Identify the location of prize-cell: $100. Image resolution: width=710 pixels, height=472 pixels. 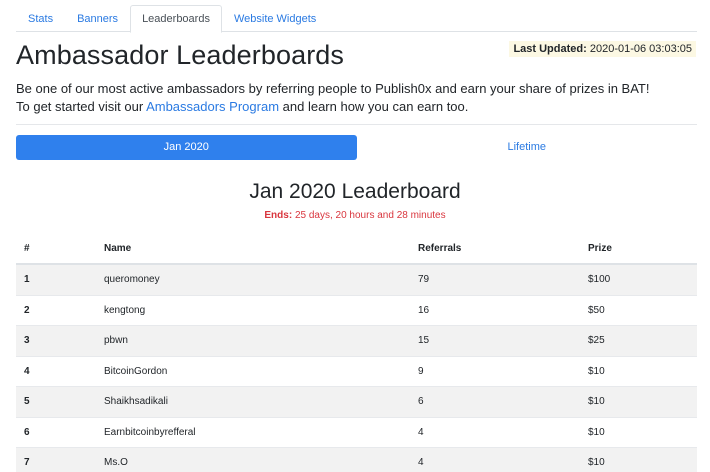
(599, 280).